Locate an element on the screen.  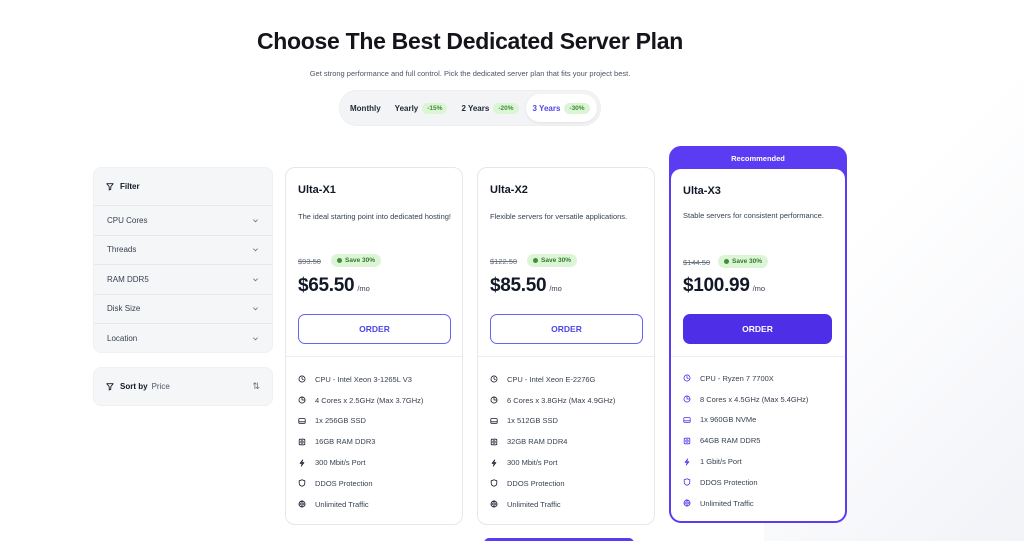
filter-label: CPU Cores is located at coordinates (127, 220).